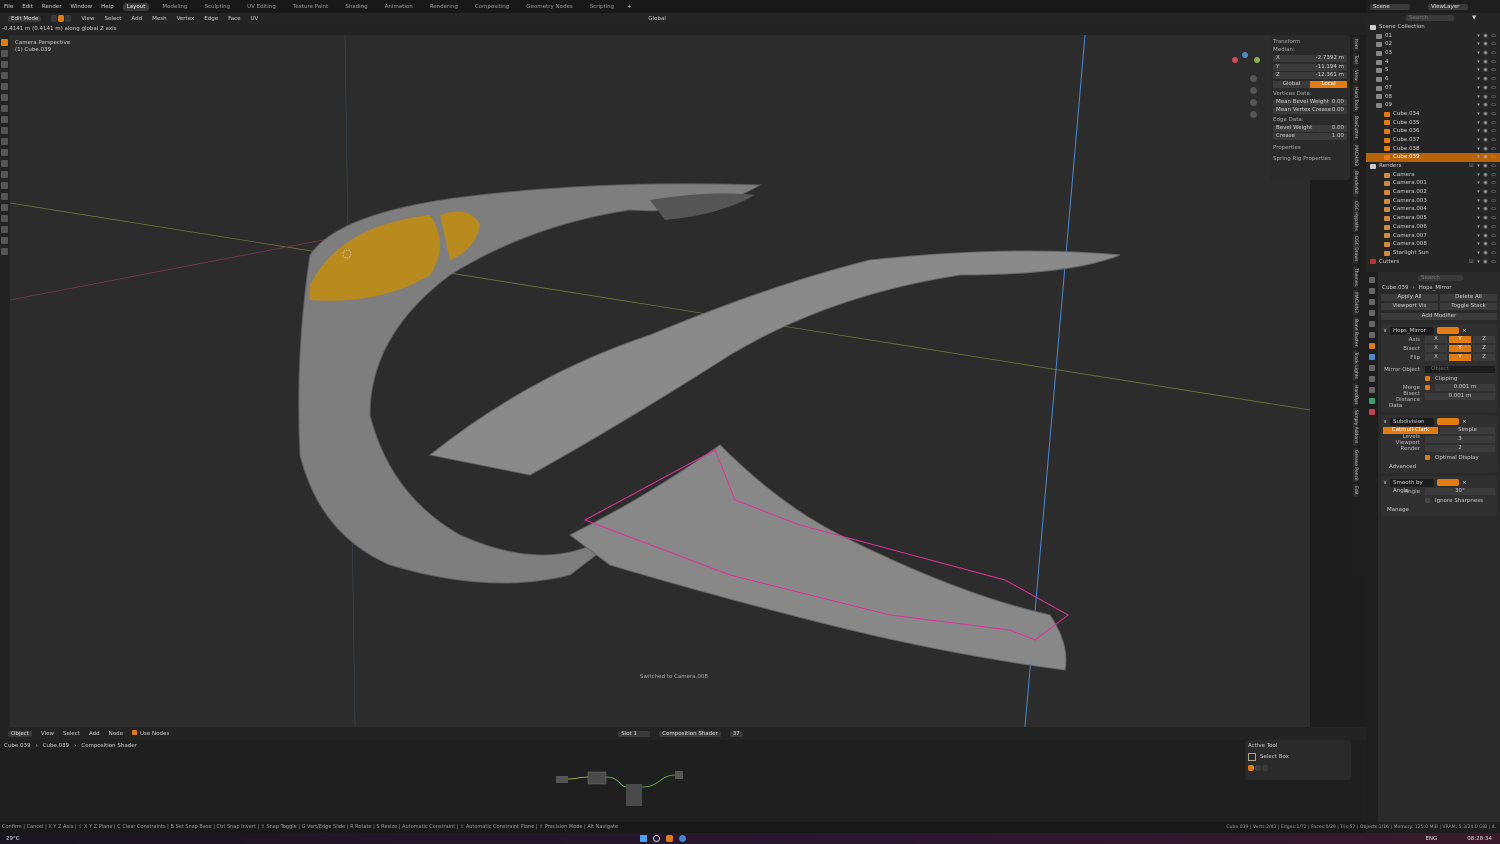  What do you see at coordinates (356, 7) in the screenshot?
I see `tab-shading: Shading` at bounding box center [356, 7].